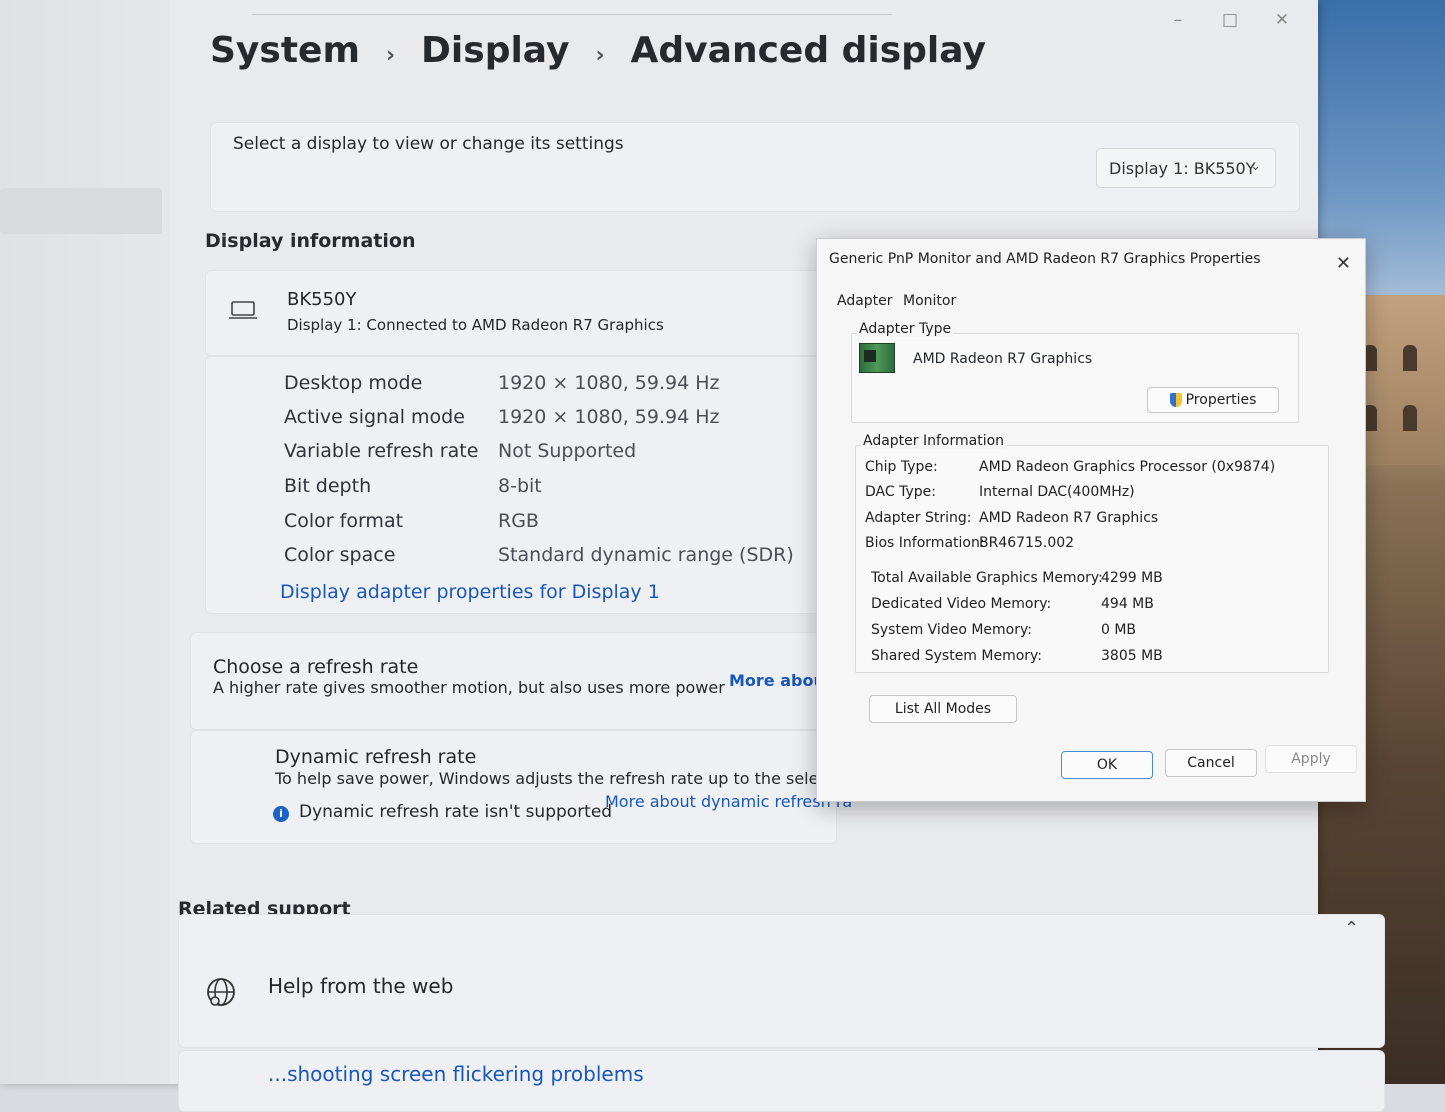 The height and width of the screenshot is (1112, 1445). I want to click on display-information-heading: Display information, so click(310, 241).